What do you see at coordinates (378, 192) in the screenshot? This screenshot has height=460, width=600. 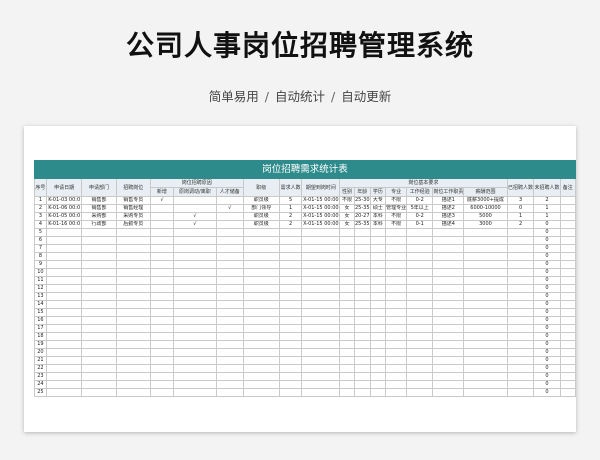 I see `header-education: 学历` at bounding box center [378, 192].